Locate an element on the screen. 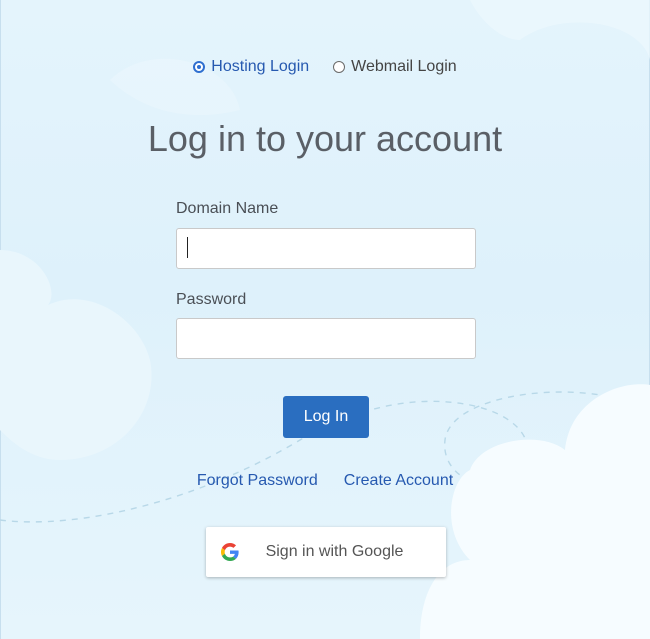  password-input is located at coordinates (326, 338).